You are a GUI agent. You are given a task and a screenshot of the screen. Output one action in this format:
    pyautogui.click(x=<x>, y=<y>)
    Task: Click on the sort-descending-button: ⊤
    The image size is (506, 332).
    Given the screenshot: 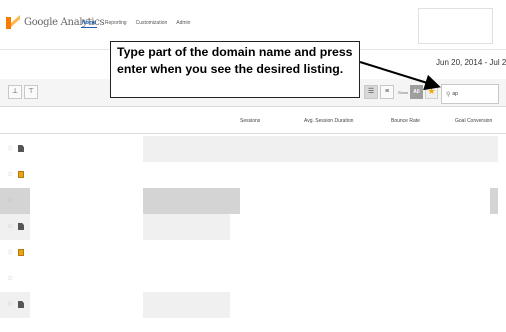 What is the action you would take?
    pyautogui.click(x=31, y=92)
    